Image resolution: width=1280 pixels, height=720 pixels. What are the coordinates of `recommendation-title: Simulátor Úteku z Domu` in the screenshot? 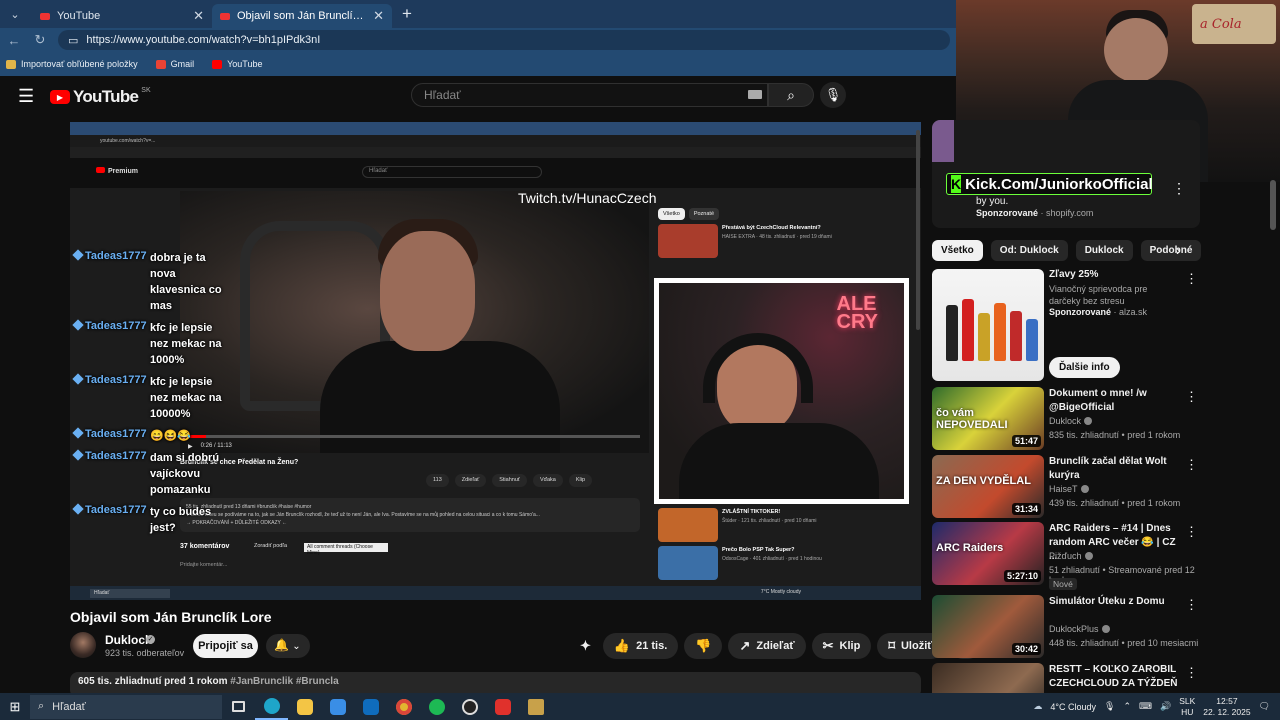 It's located at (1115, 602).